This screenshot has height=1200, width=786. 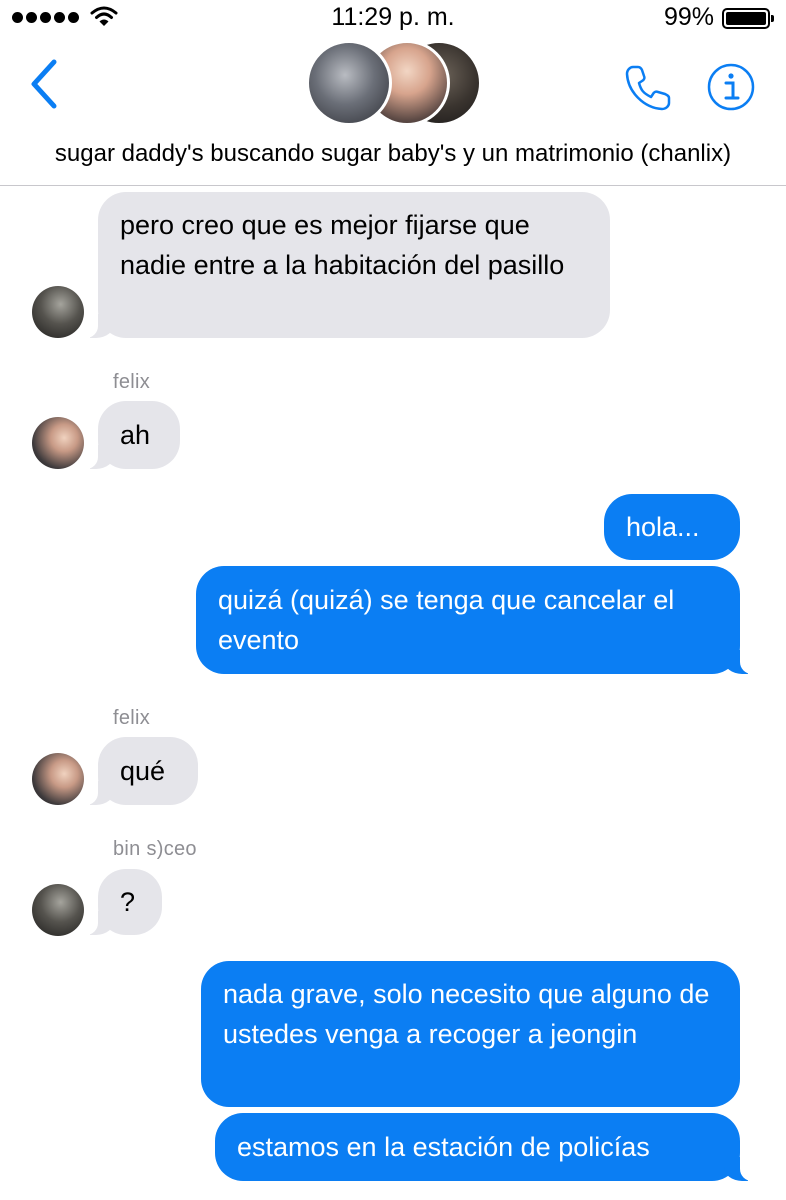 What do you see at coordinates (731, 87) in the screenshot?
I see `info-icon` at bounding box center [731, 87].